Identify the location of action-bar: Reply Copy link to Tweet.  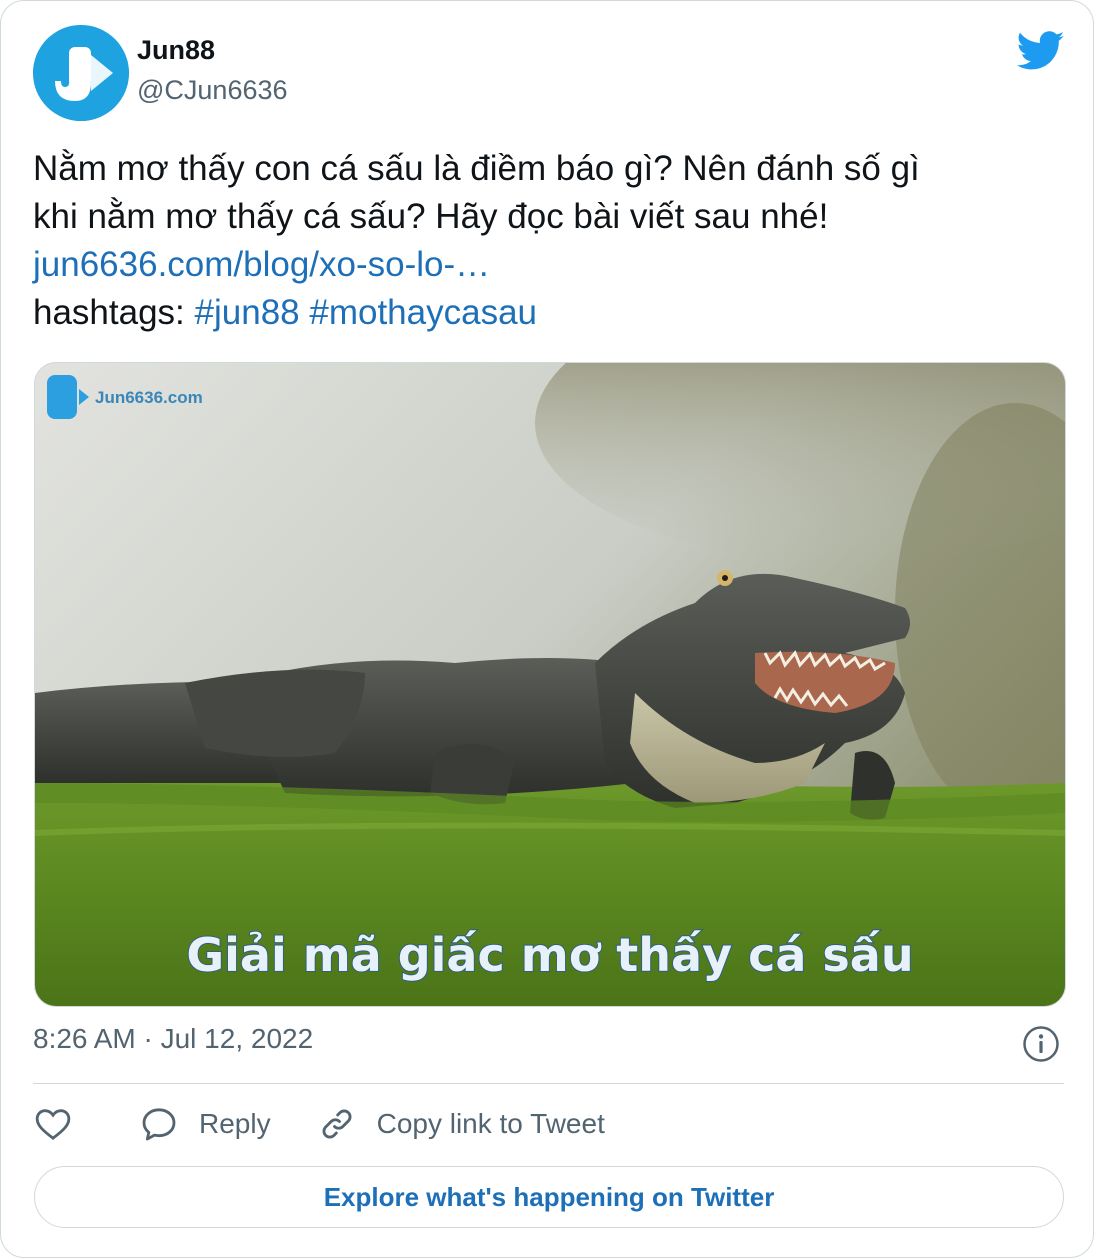
(319, 1124).